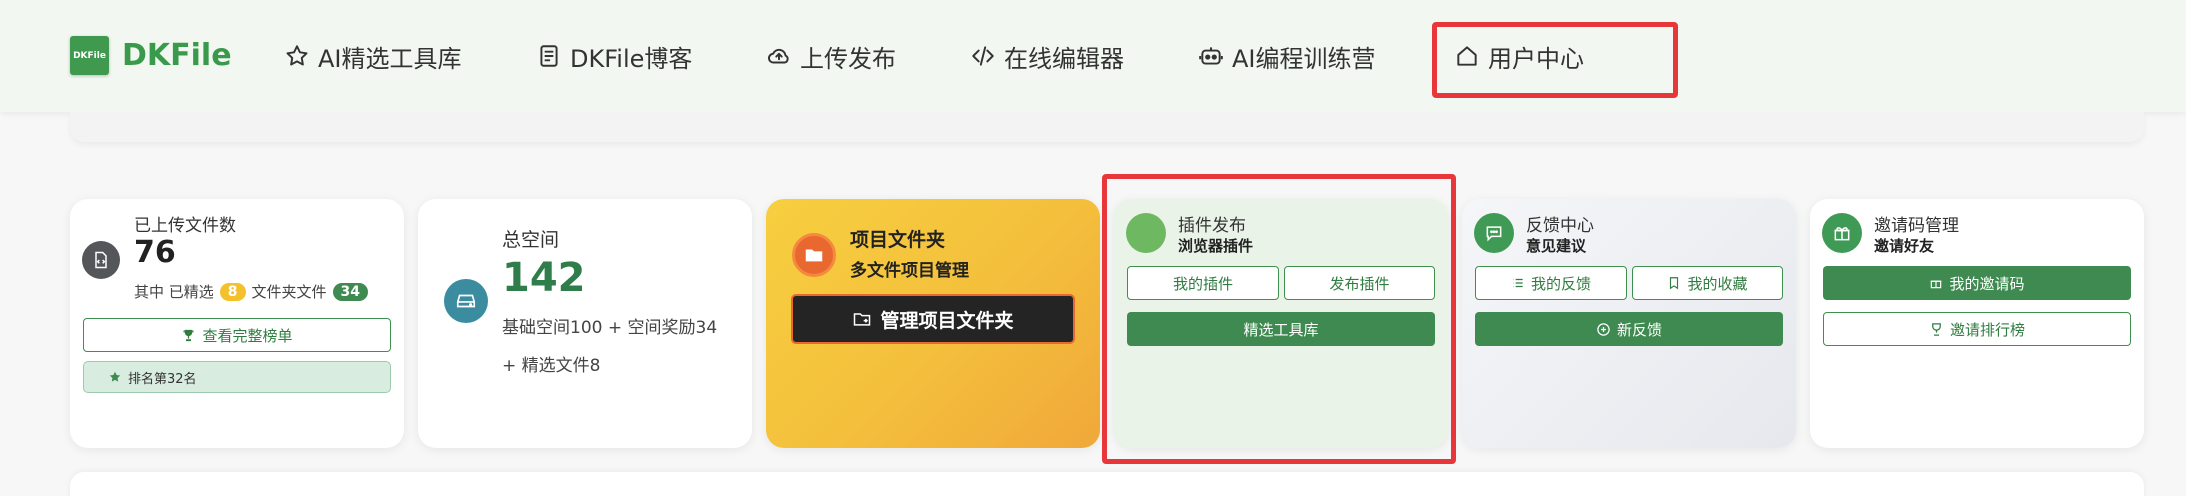 This screenshot has width=2186, height=496. I want to click on logo-text: DKFile, so click(89, 55).